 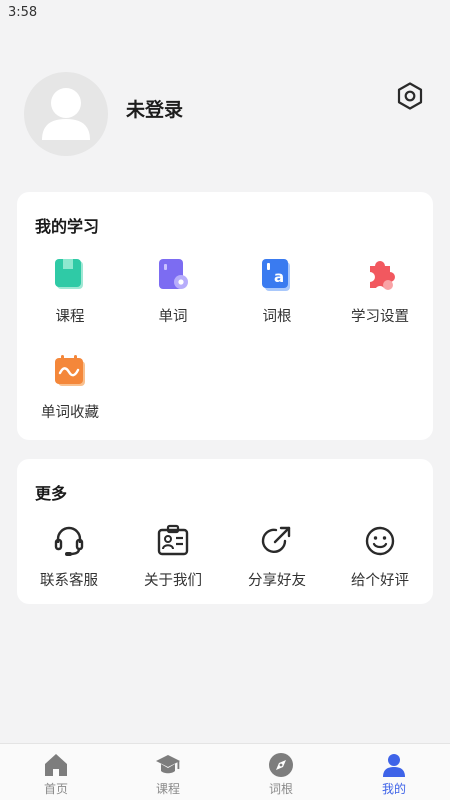 I want to click on graduation-cap-icon, so click(x=168, y=764).